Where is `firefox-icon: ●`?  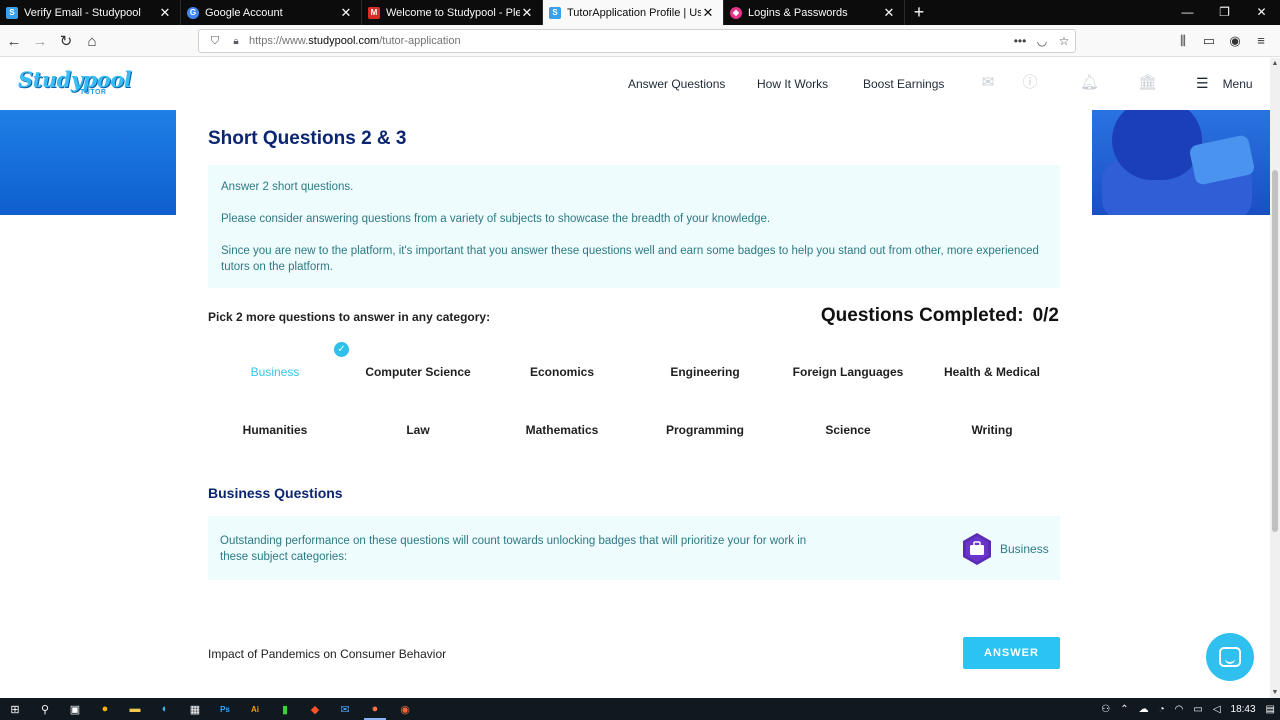
firefox-icon: ● is located at coordinates (375, 709).